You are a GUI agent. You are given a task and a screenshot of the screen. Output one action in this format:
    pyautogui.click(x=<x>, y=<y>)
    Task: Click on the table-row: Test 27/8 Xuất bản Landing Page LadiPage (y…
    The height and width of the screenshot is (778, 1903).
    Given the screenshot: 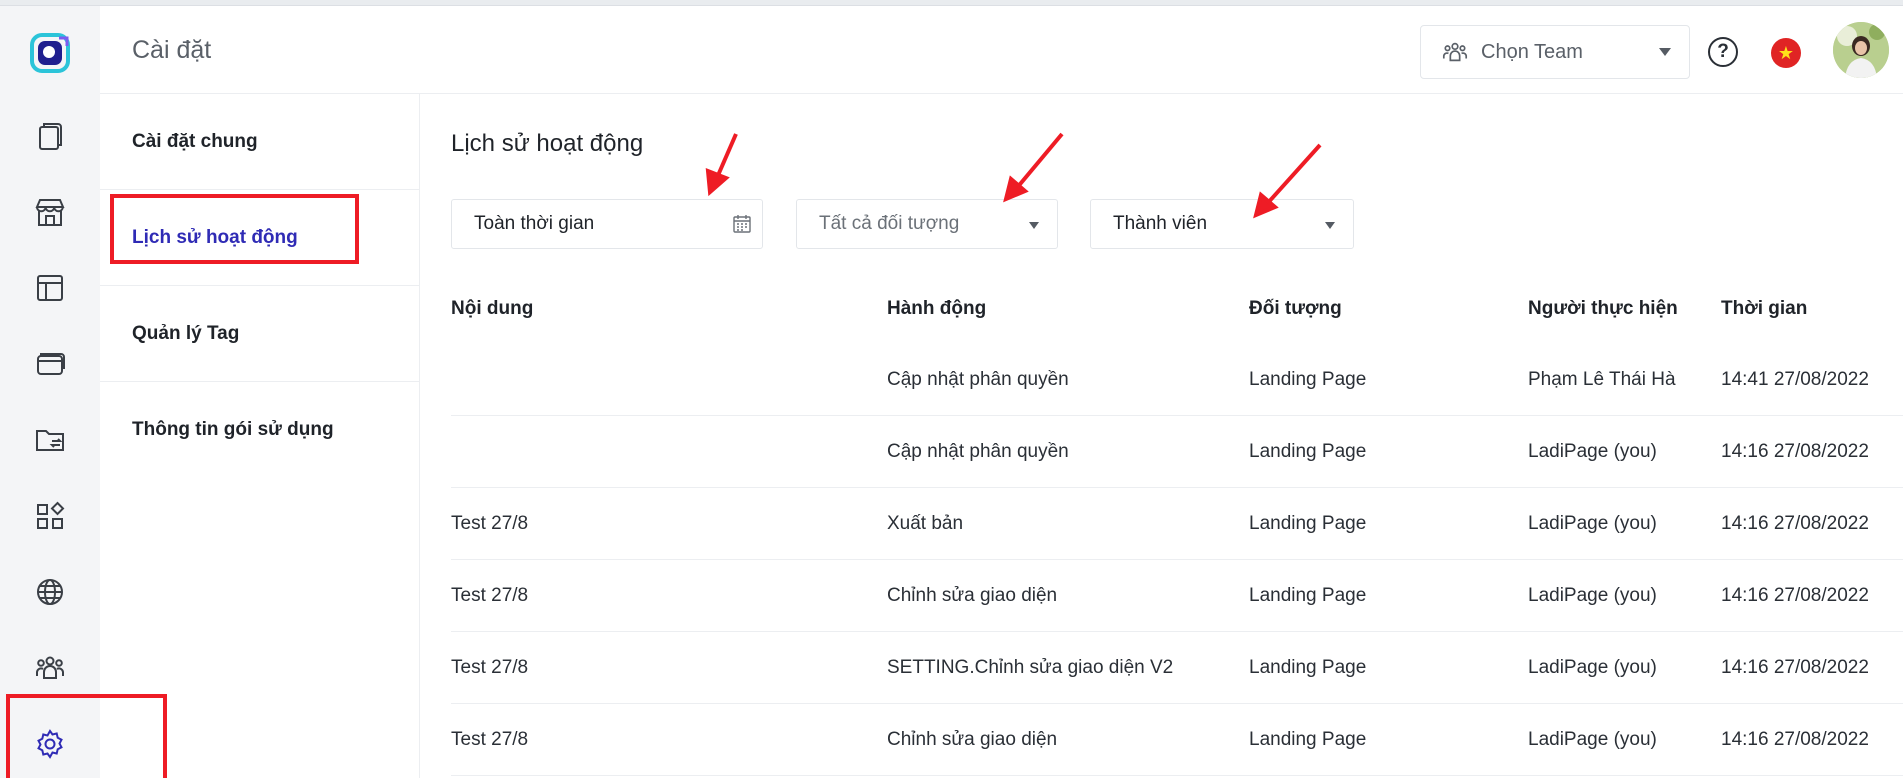 What is the action you would take?
    pyautogui.click(x=1177, y=524)
    